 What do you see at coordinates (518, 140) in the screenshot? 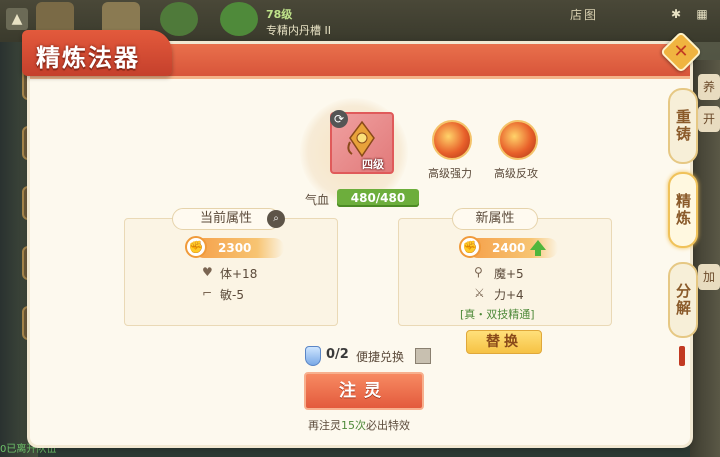
I see `skill-counter-icon` at bounding box center [518, 140].